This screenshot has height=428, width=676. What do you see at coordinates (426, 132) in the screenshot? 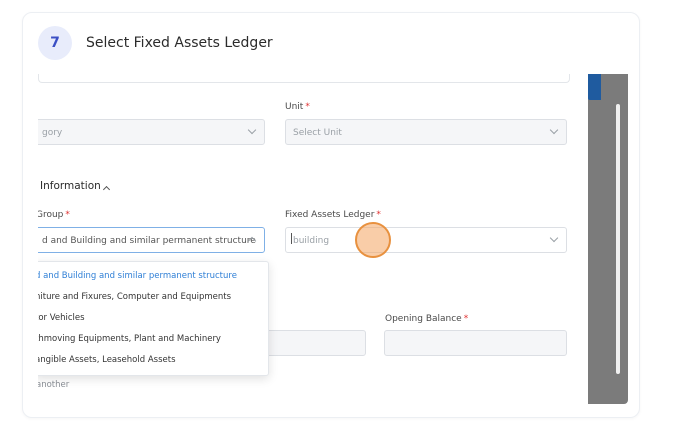
I see `unit-select: Select Unit` at bounding box center [426, 132].